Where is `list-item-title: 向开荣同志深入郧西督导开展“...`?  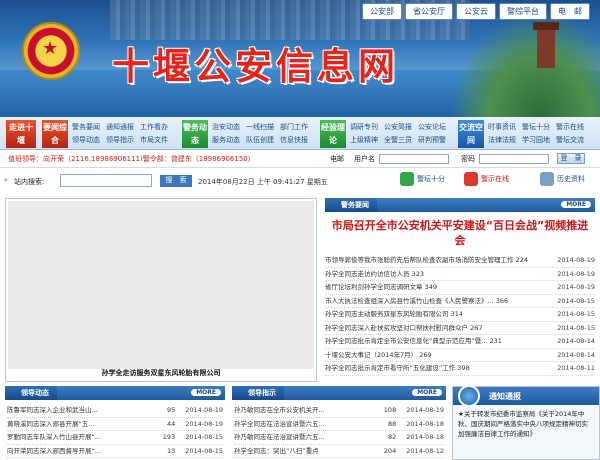
list-item-title: 向开荣同志深入郧西督导开展“... is located at coordinates (54, 451).